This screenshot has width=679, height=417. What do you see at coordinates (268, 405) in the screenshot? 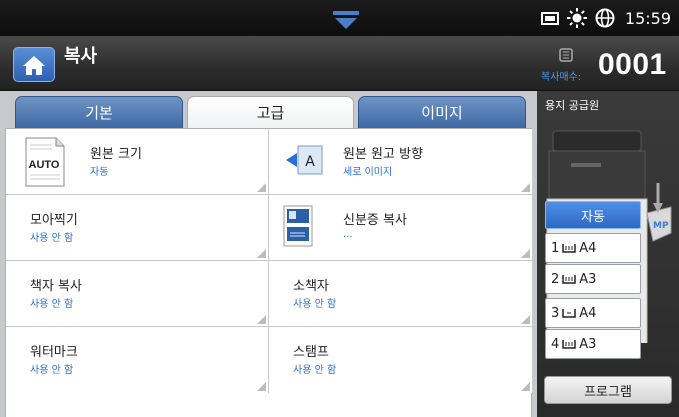
I see `grid-bottom-strip` at bounding box center [268, 405].